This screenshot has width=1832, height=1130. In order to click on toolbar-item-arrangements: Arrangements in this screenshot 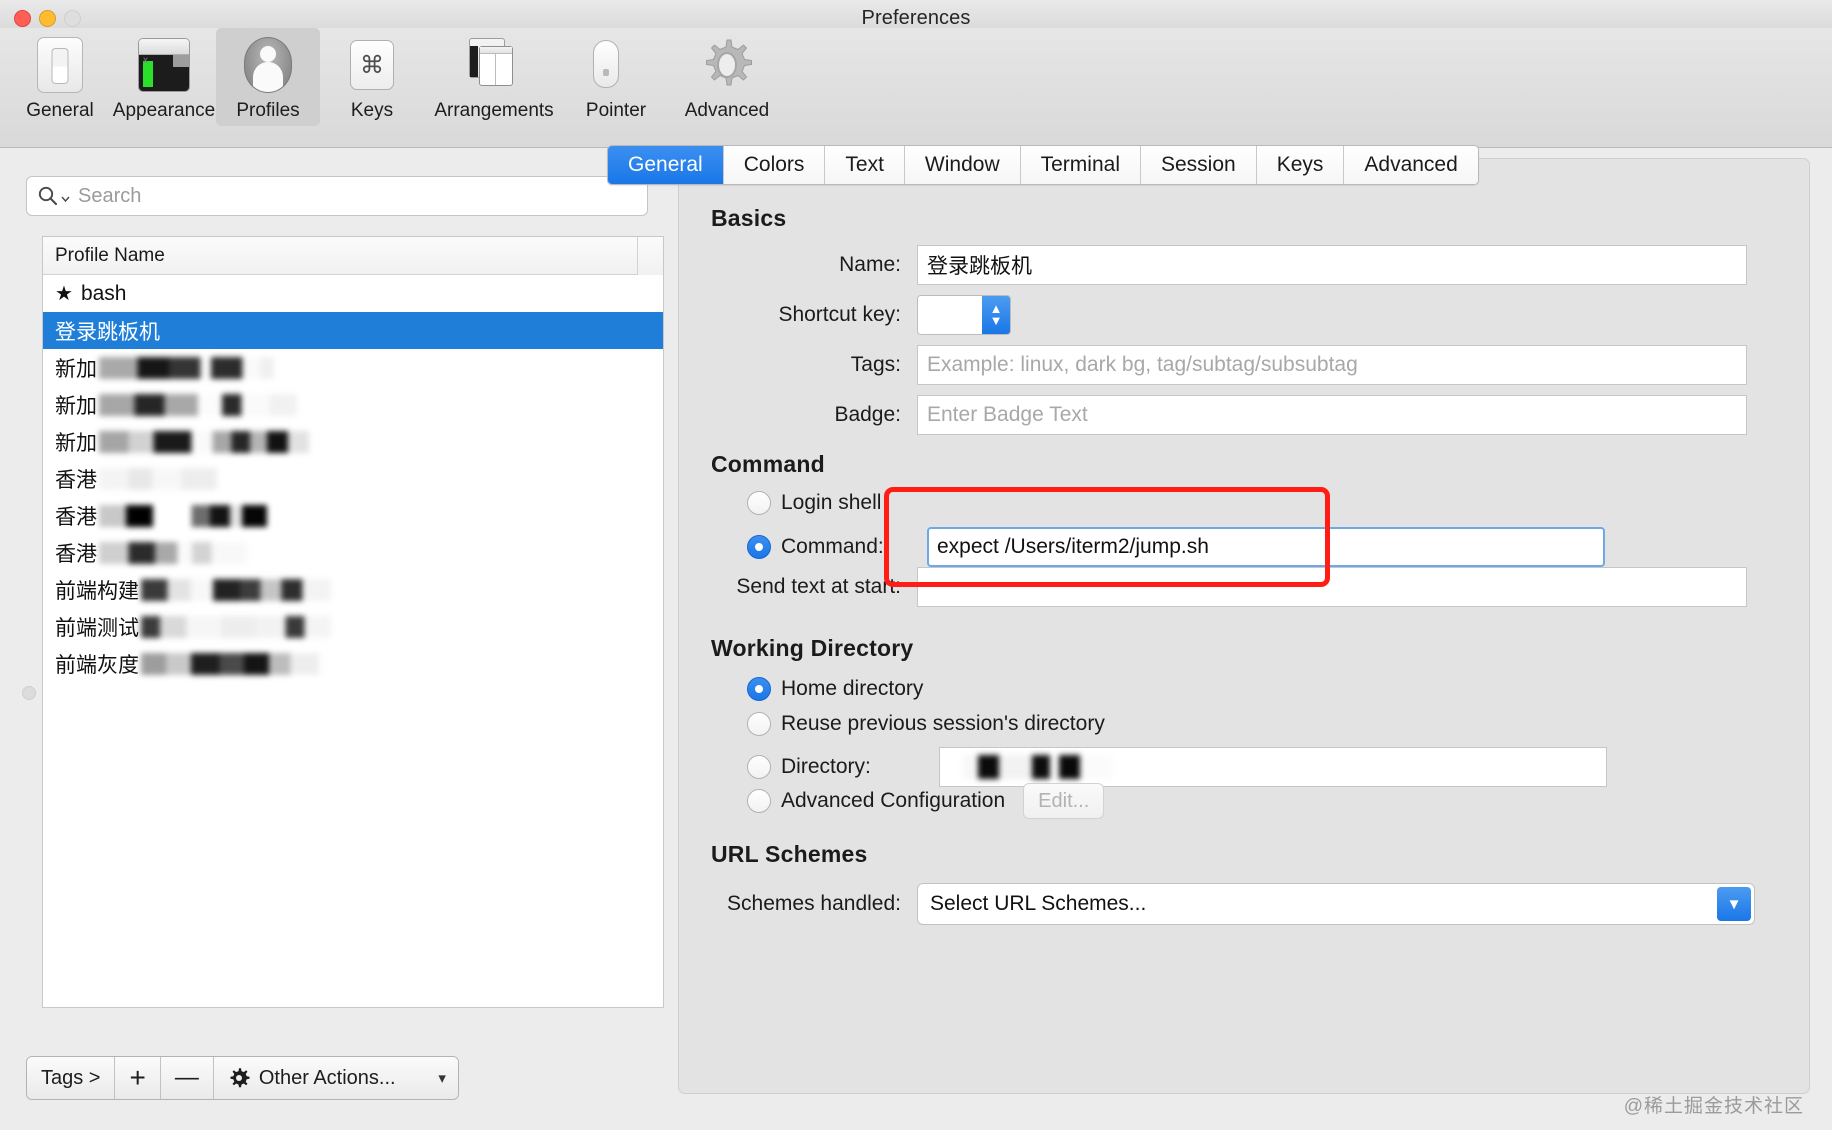, I will do `click(494, 77)`.